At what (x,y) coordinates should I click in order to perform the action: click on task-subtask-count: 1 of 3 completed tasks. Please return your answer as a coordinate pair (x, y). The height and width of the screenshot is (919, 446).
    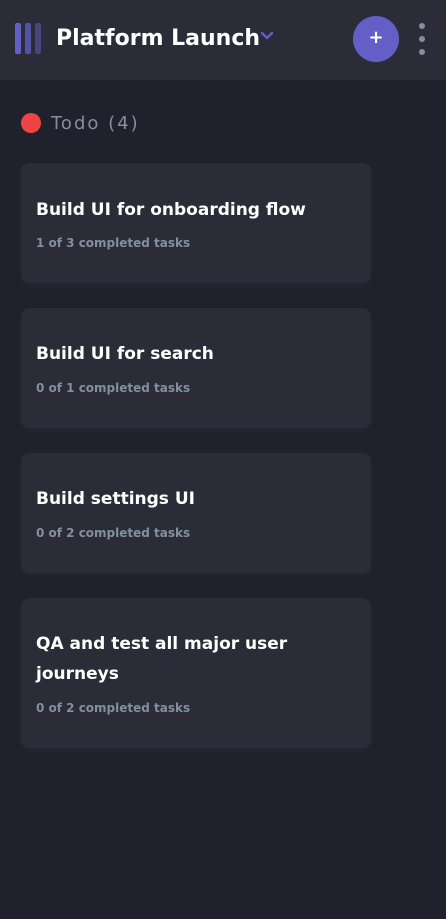
    Looking at the image, I should click on (113, 243).